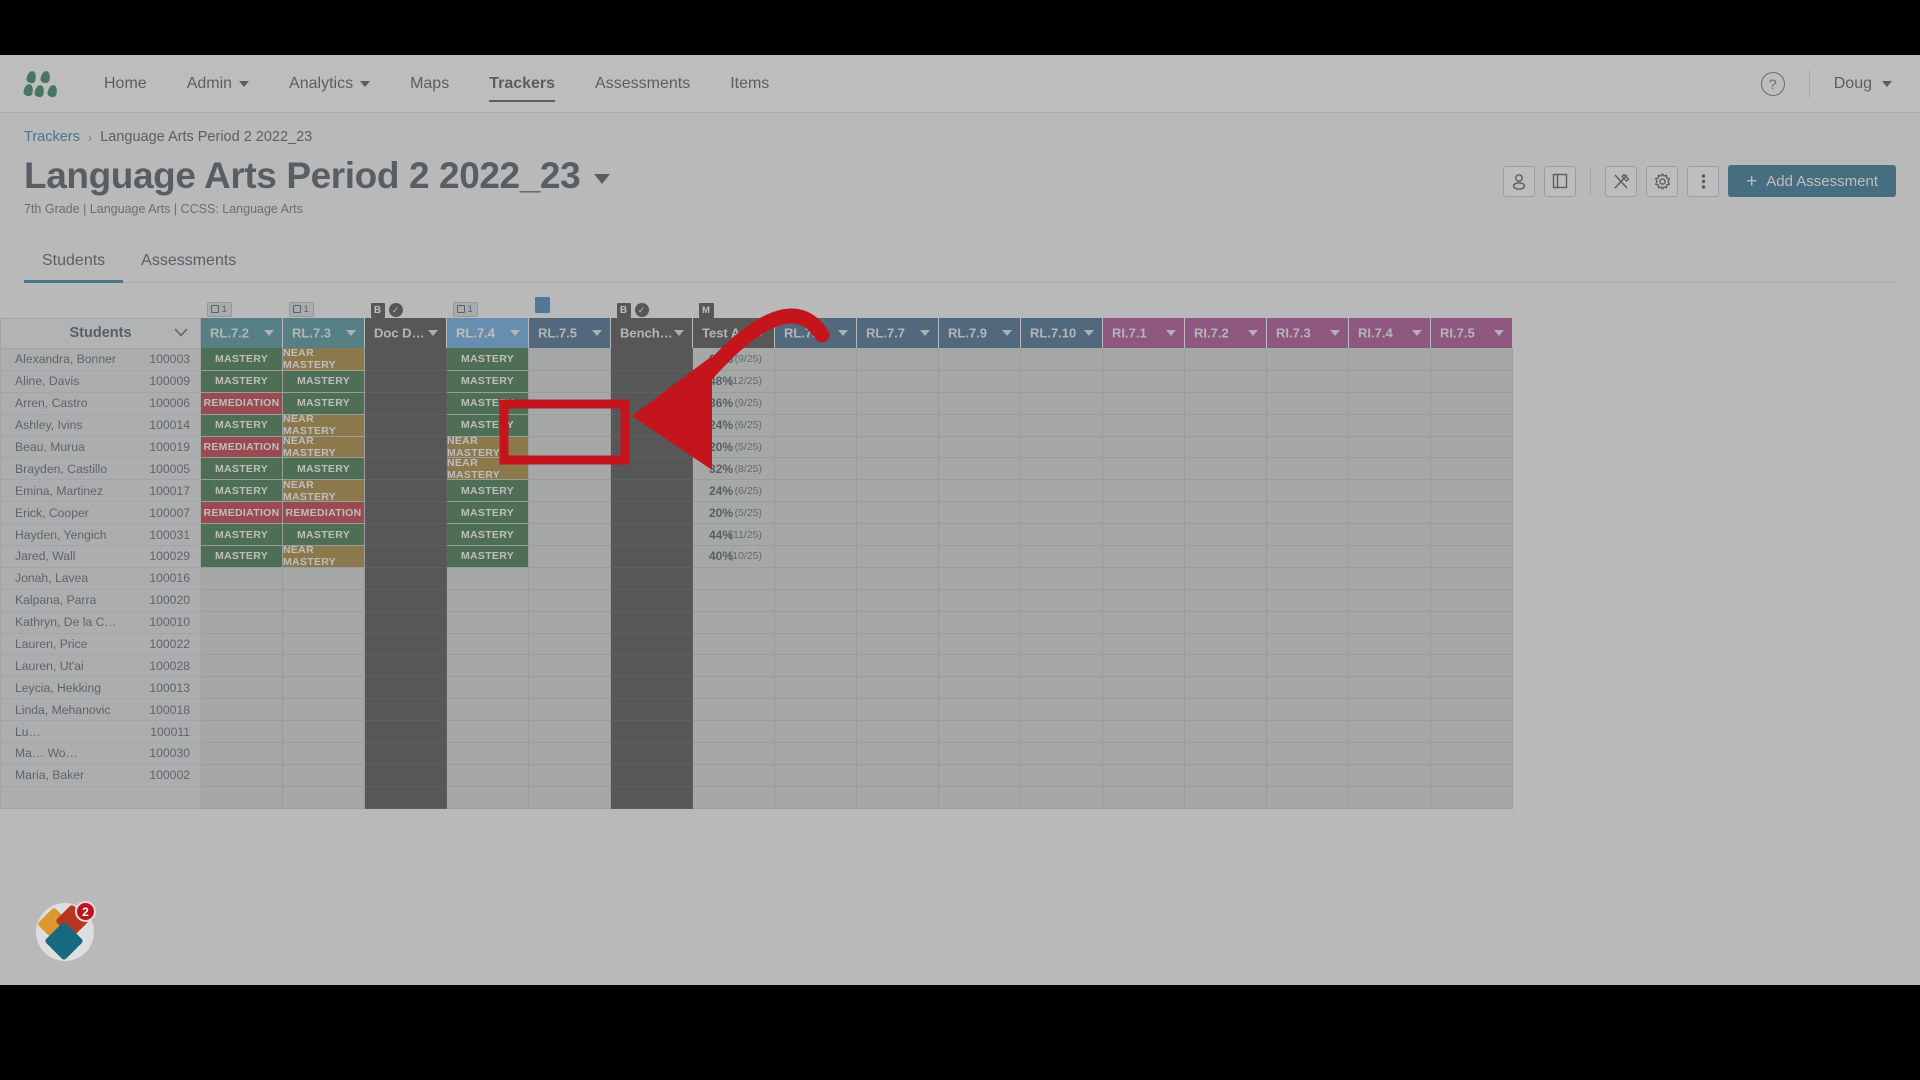  What do you see at coordinates (487, 469) in the screenshot?
I see `grid-cell-rl74: NEAR MASTERY` at bounding box center [487, 469].